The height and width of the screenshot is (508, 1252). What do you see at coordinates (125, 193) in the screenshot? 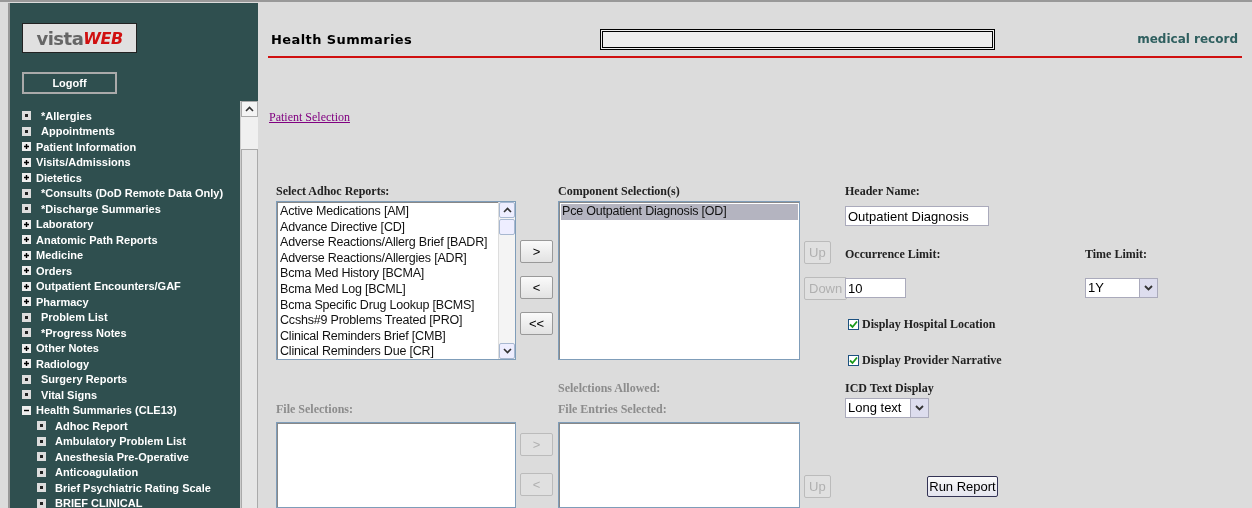
I see `nav-link: *Consults (DoD Remote Data Only)` at bounding box center [125, 193].